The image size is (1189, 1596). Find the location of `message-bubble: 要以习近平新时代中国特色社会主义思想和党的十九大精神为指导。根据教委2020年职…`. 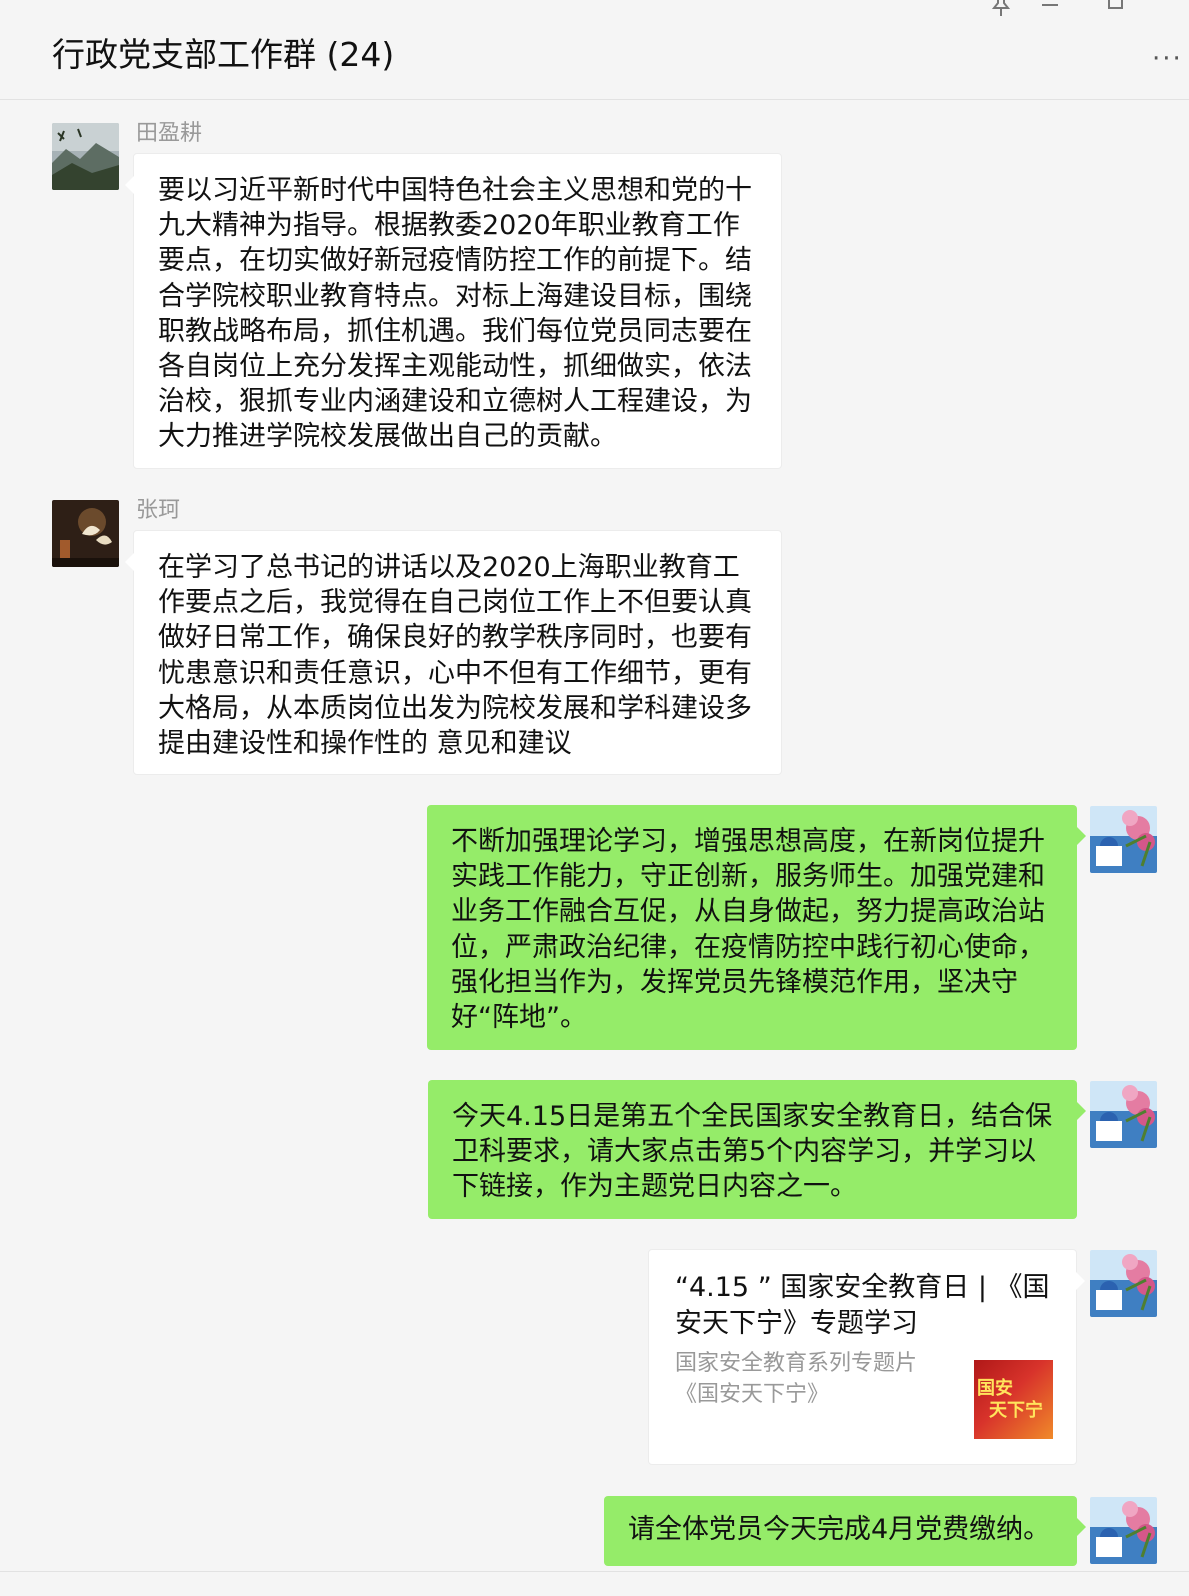

message-bubble: 要以习近平新时代中国特色社会主义思想和党的十九大精神为指导。根据教委2020年职… is located at coordinates (453, 311).